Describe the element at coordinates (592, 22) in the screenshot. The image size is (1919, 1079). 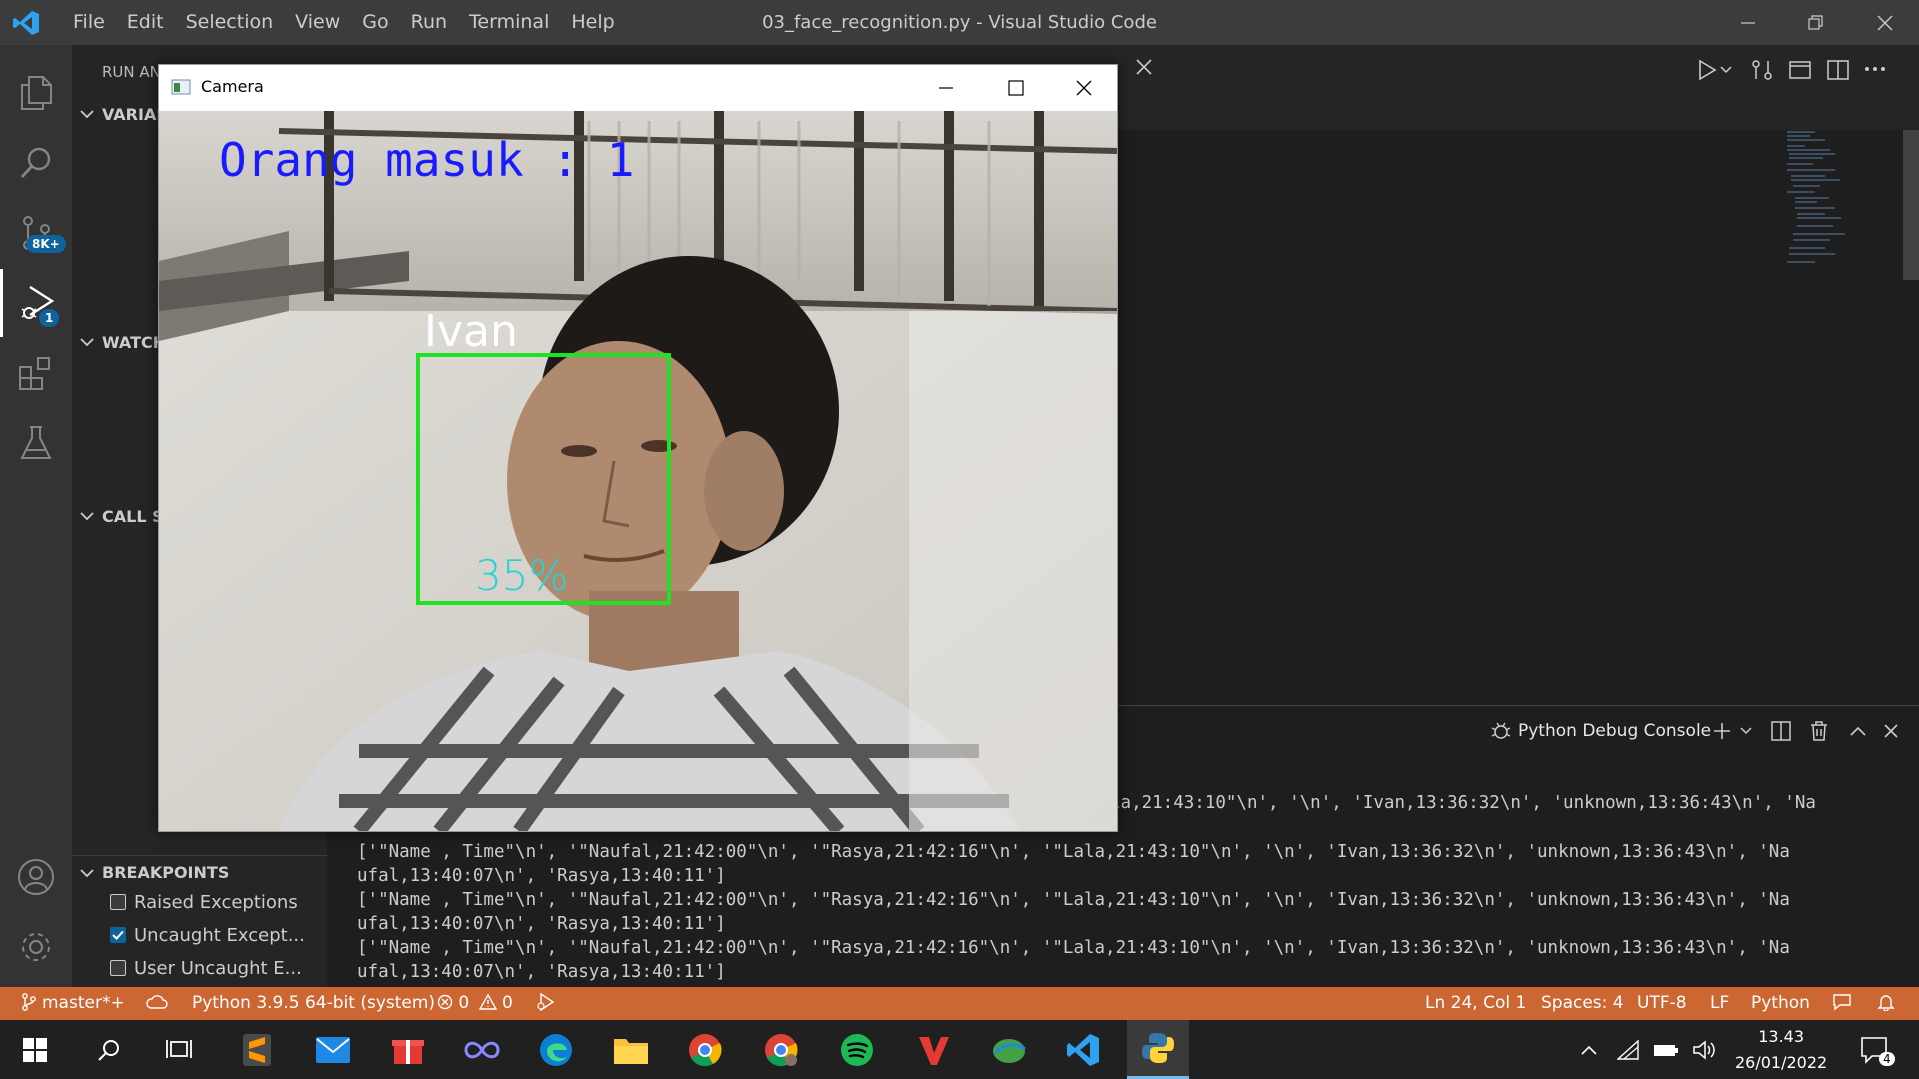
I see `menu-help: Help` at that location.